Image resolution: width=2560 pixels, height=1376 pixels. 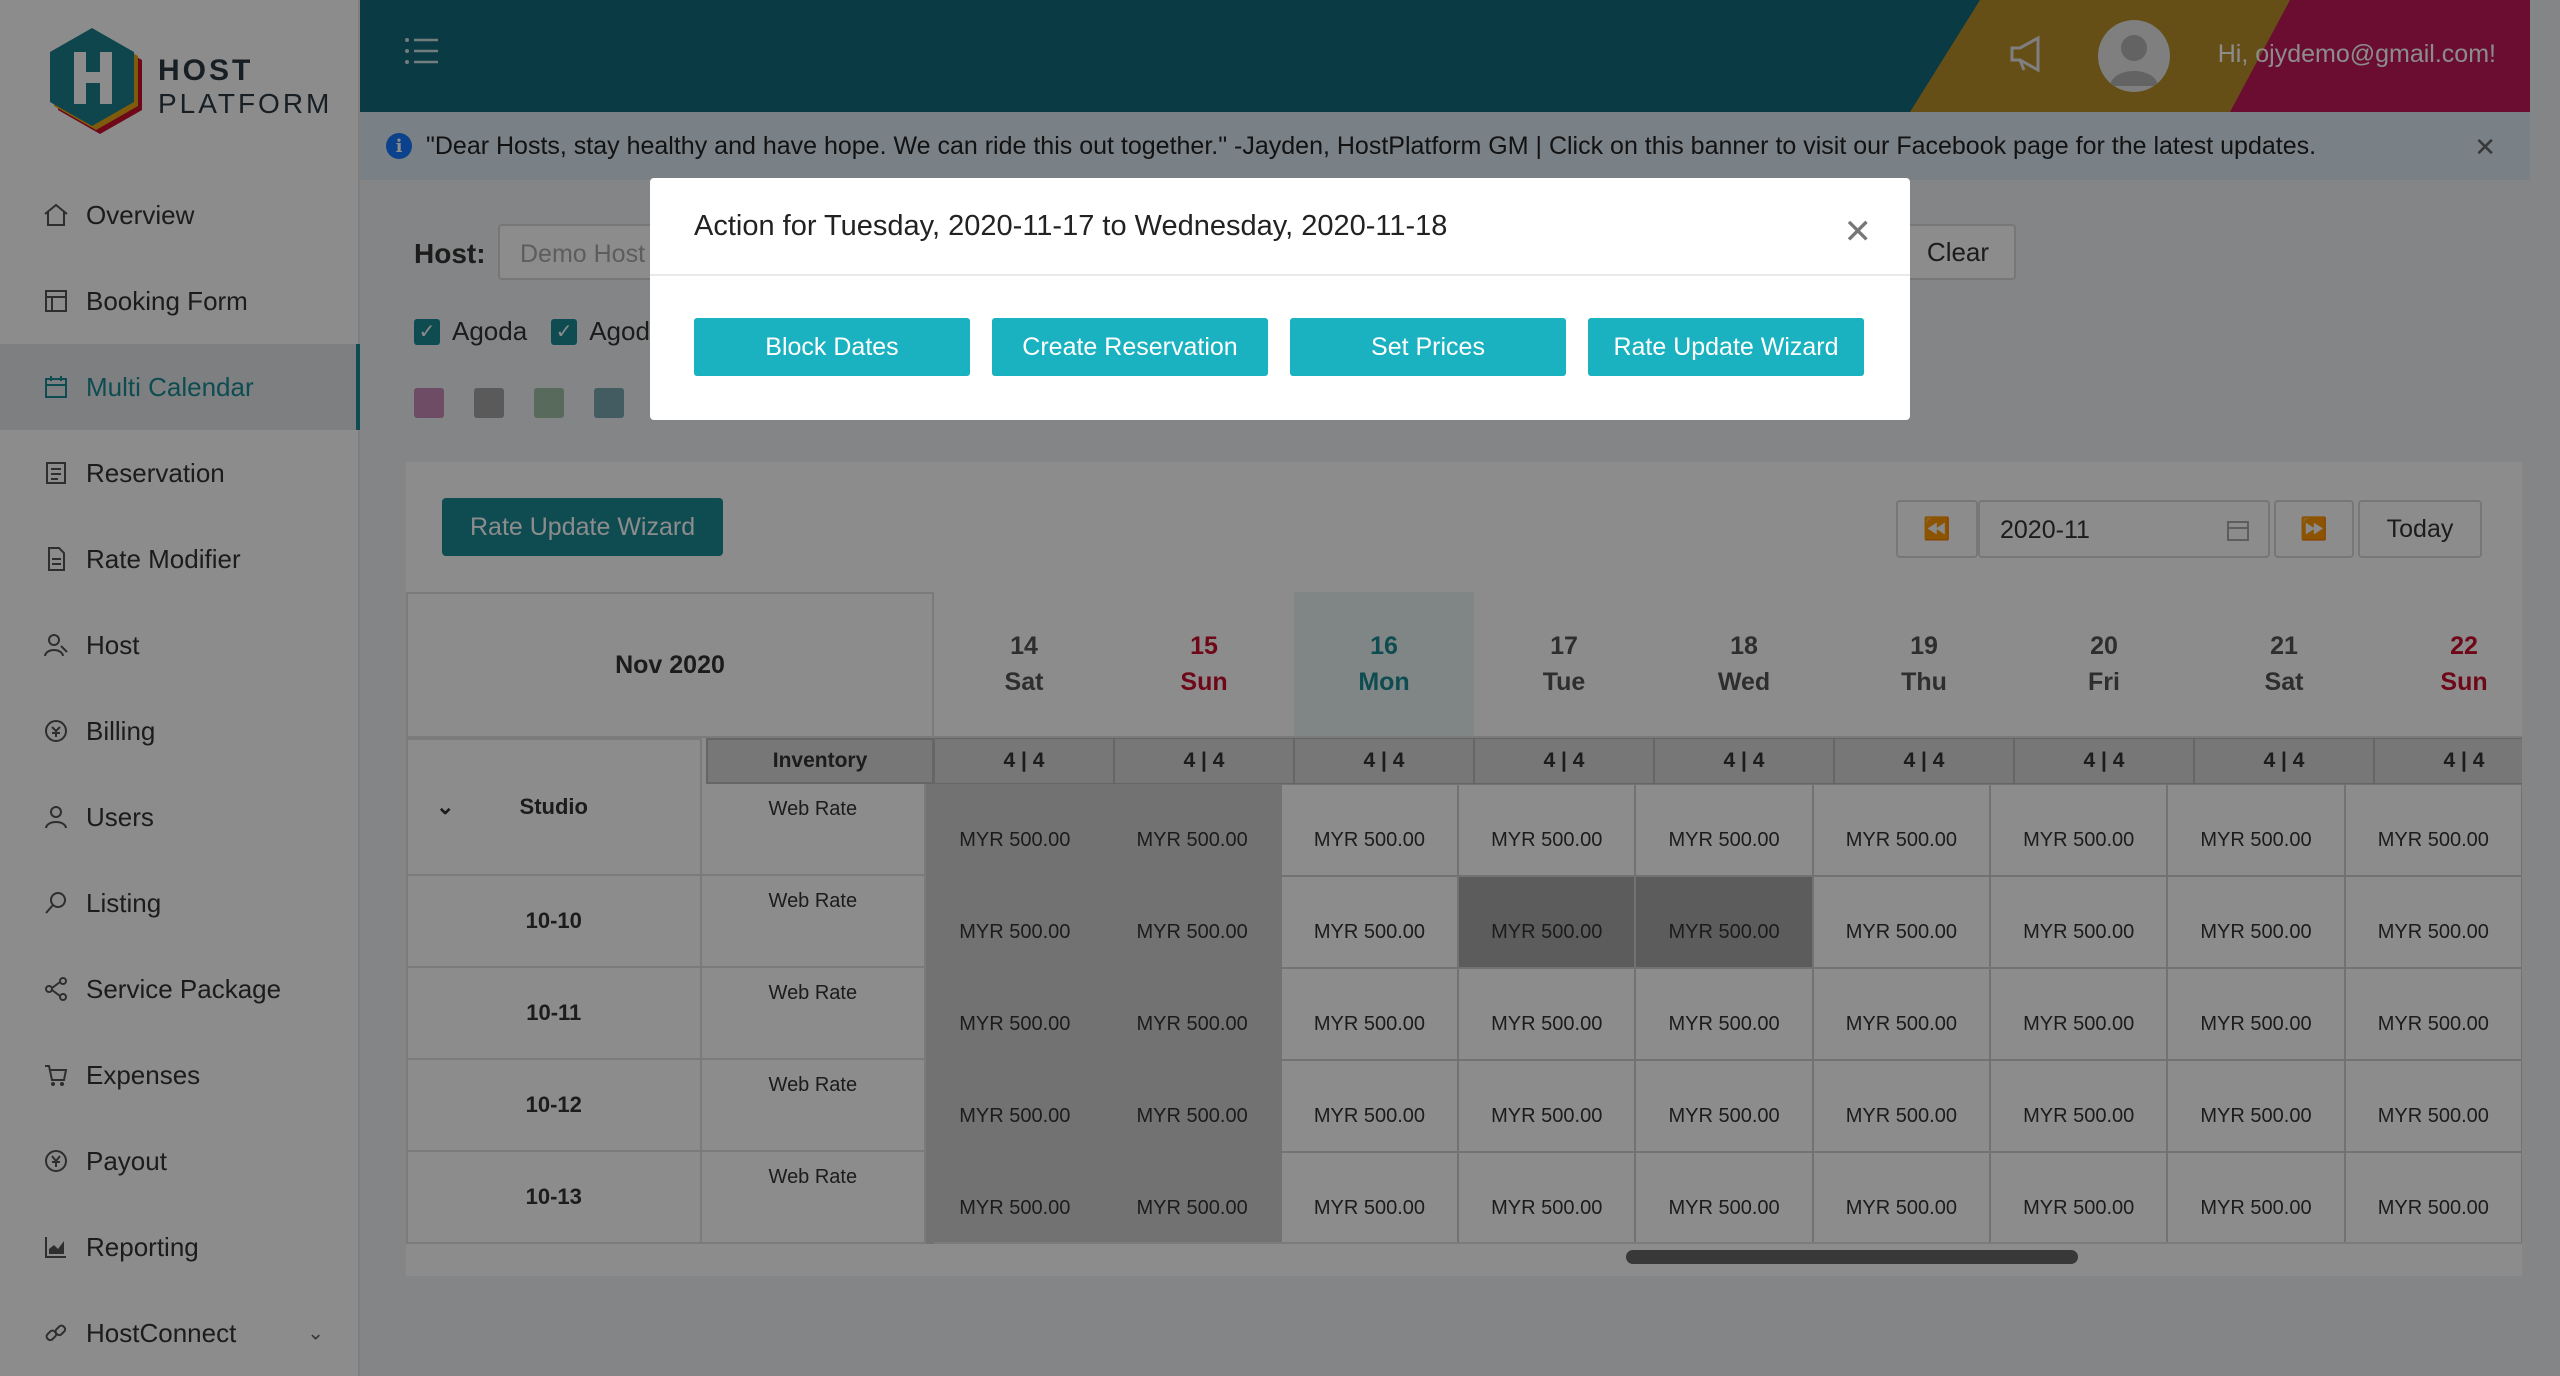 I want to click on close-icon: ✕, so click(x=1858, y=232).